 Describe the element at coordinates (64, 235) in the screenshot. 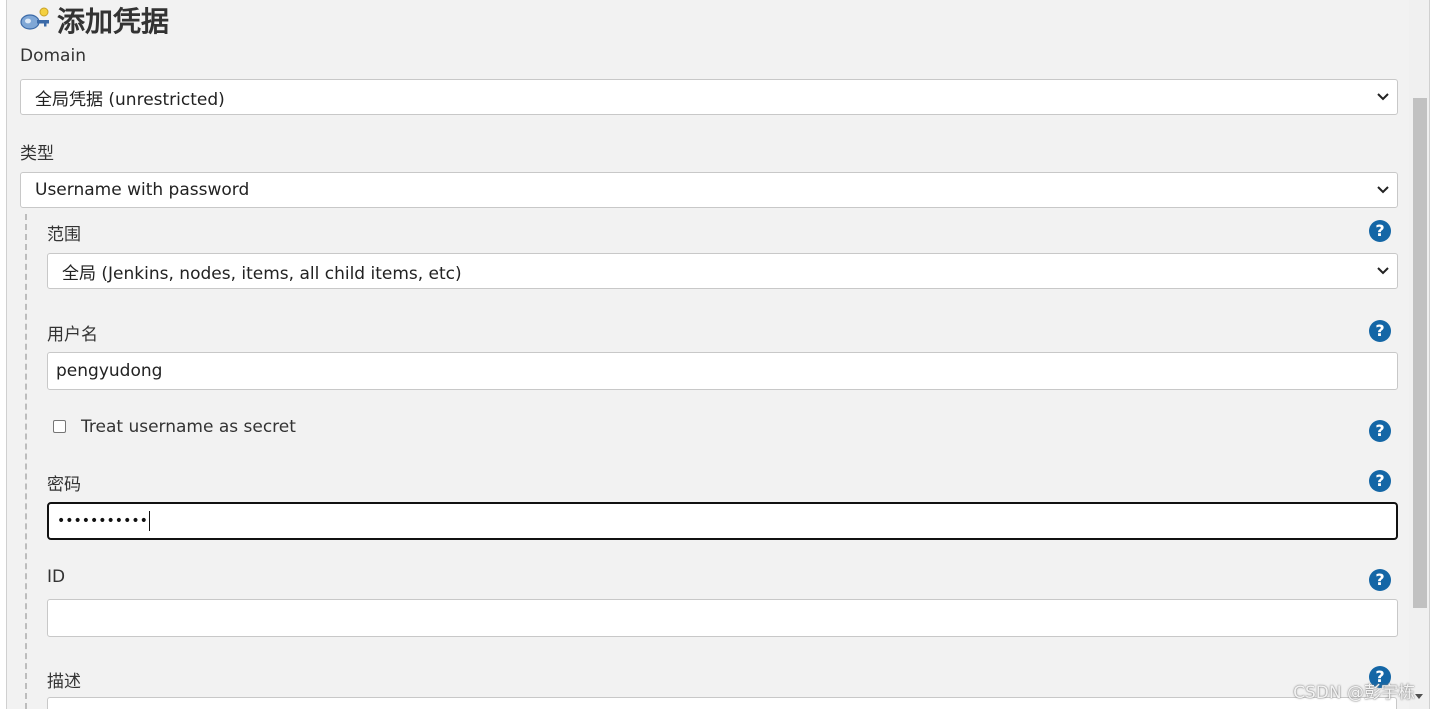

I see `scope-label: 范围` at that location.